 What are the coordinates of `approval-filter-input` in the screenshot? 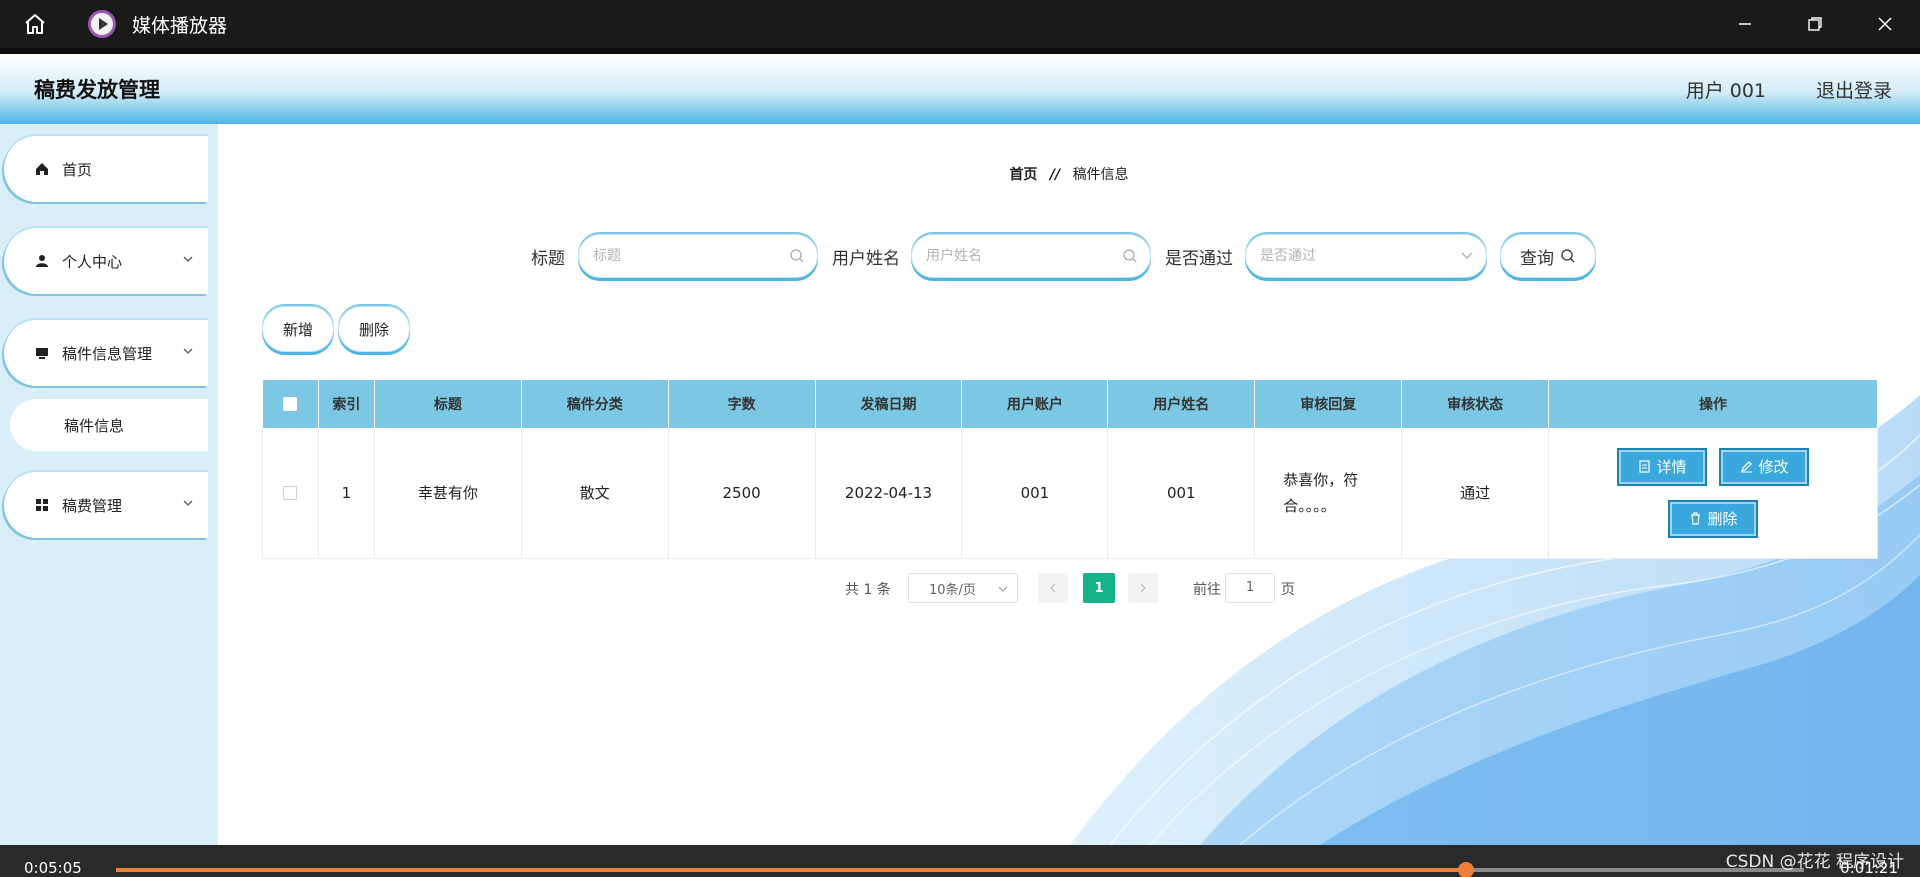 It's located at (1355, 256).